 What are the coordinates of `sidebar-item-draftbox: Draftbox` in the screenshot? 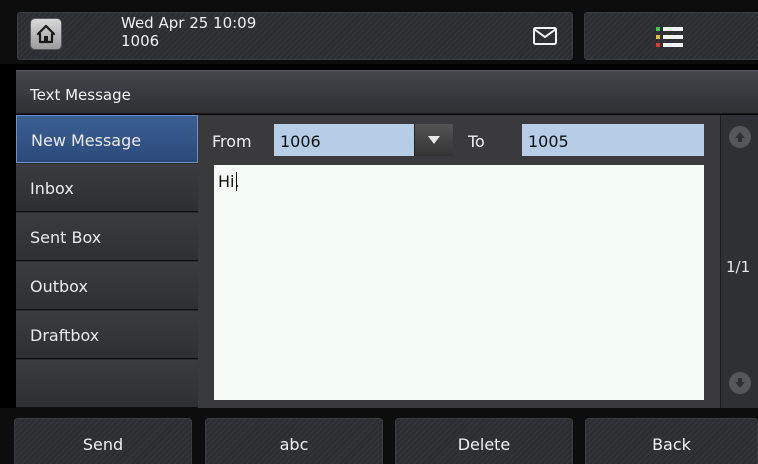 It's located at (107, 335).